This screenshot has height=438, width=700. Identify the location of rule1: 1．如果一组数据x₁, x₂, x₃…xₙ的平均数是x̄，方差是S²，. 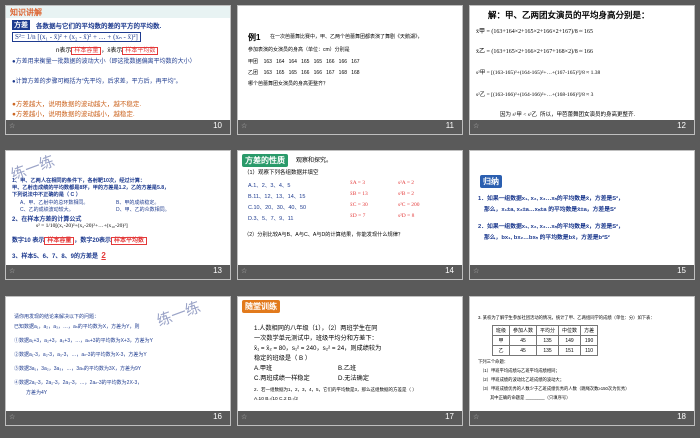
(551, 199).